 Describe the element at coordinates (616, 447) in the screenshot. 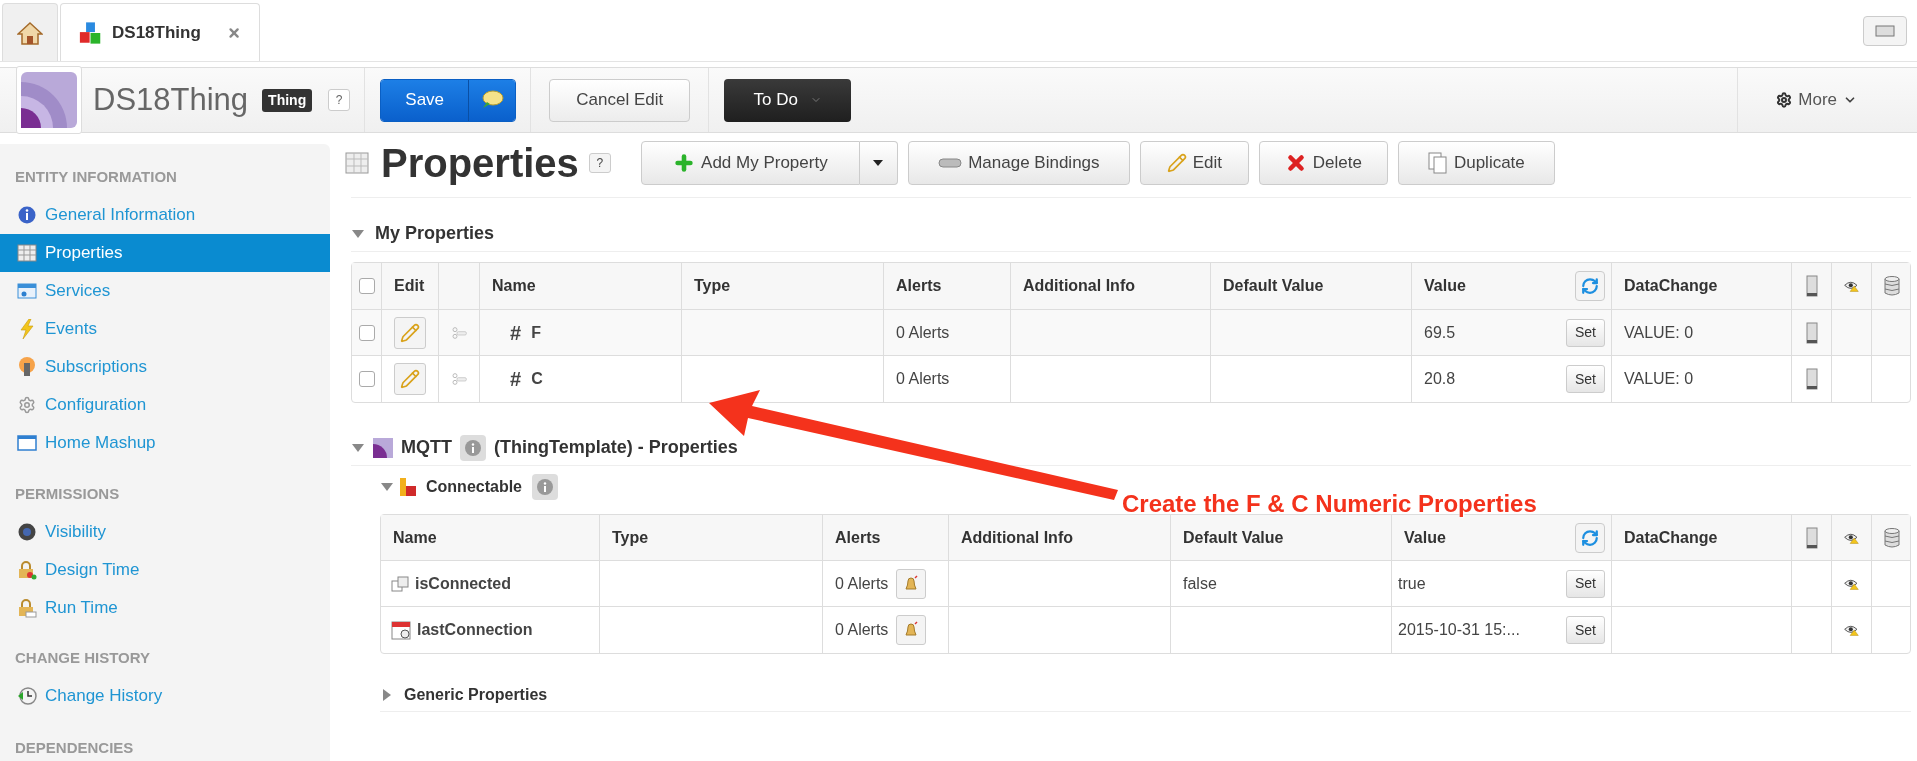

I see `template-title: (ThingTemplate) - Properties` at that location.